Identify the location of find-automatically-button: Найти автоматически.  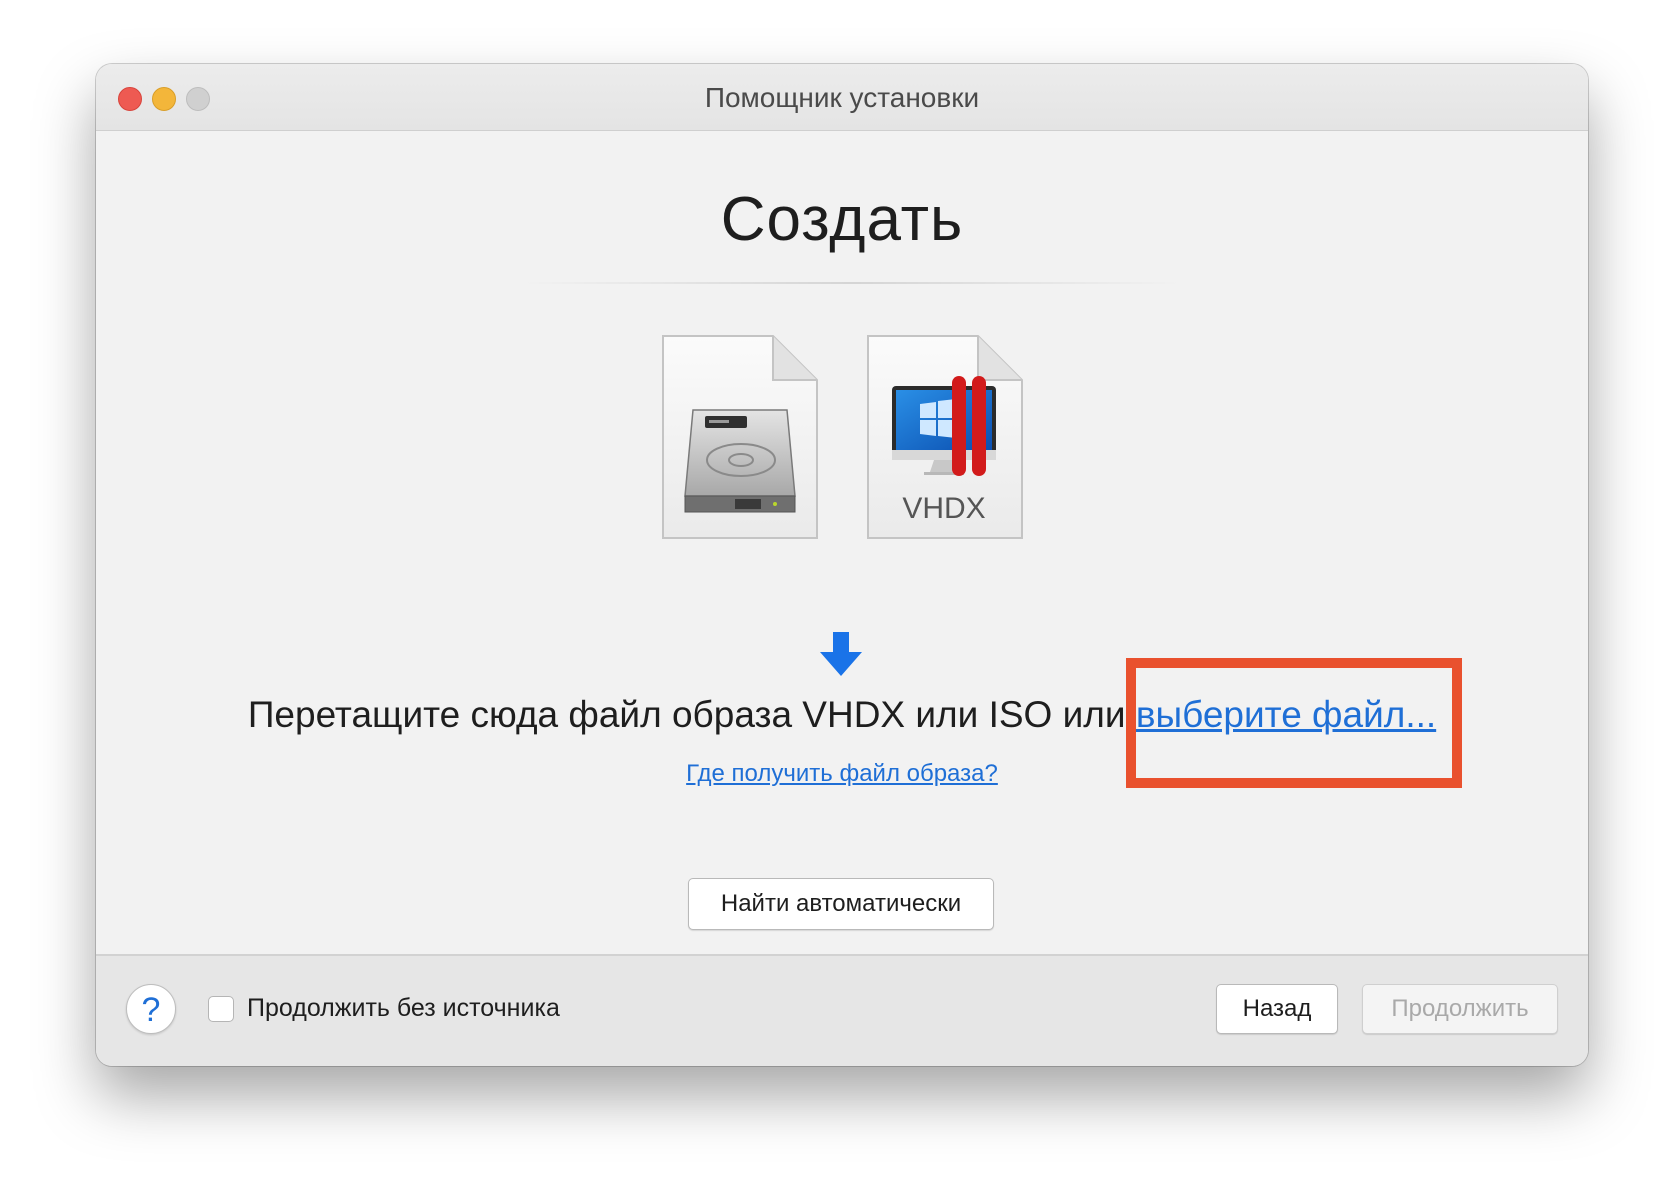
(841, 904).